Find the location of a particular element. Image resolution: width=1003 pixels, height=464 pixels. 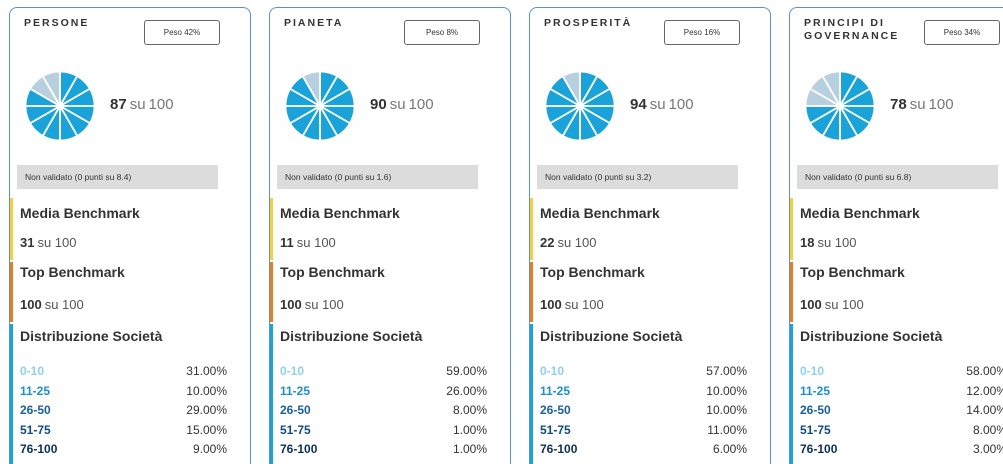

media-benchmark-value: 31 su 100 is located at coordinates (48, 242).